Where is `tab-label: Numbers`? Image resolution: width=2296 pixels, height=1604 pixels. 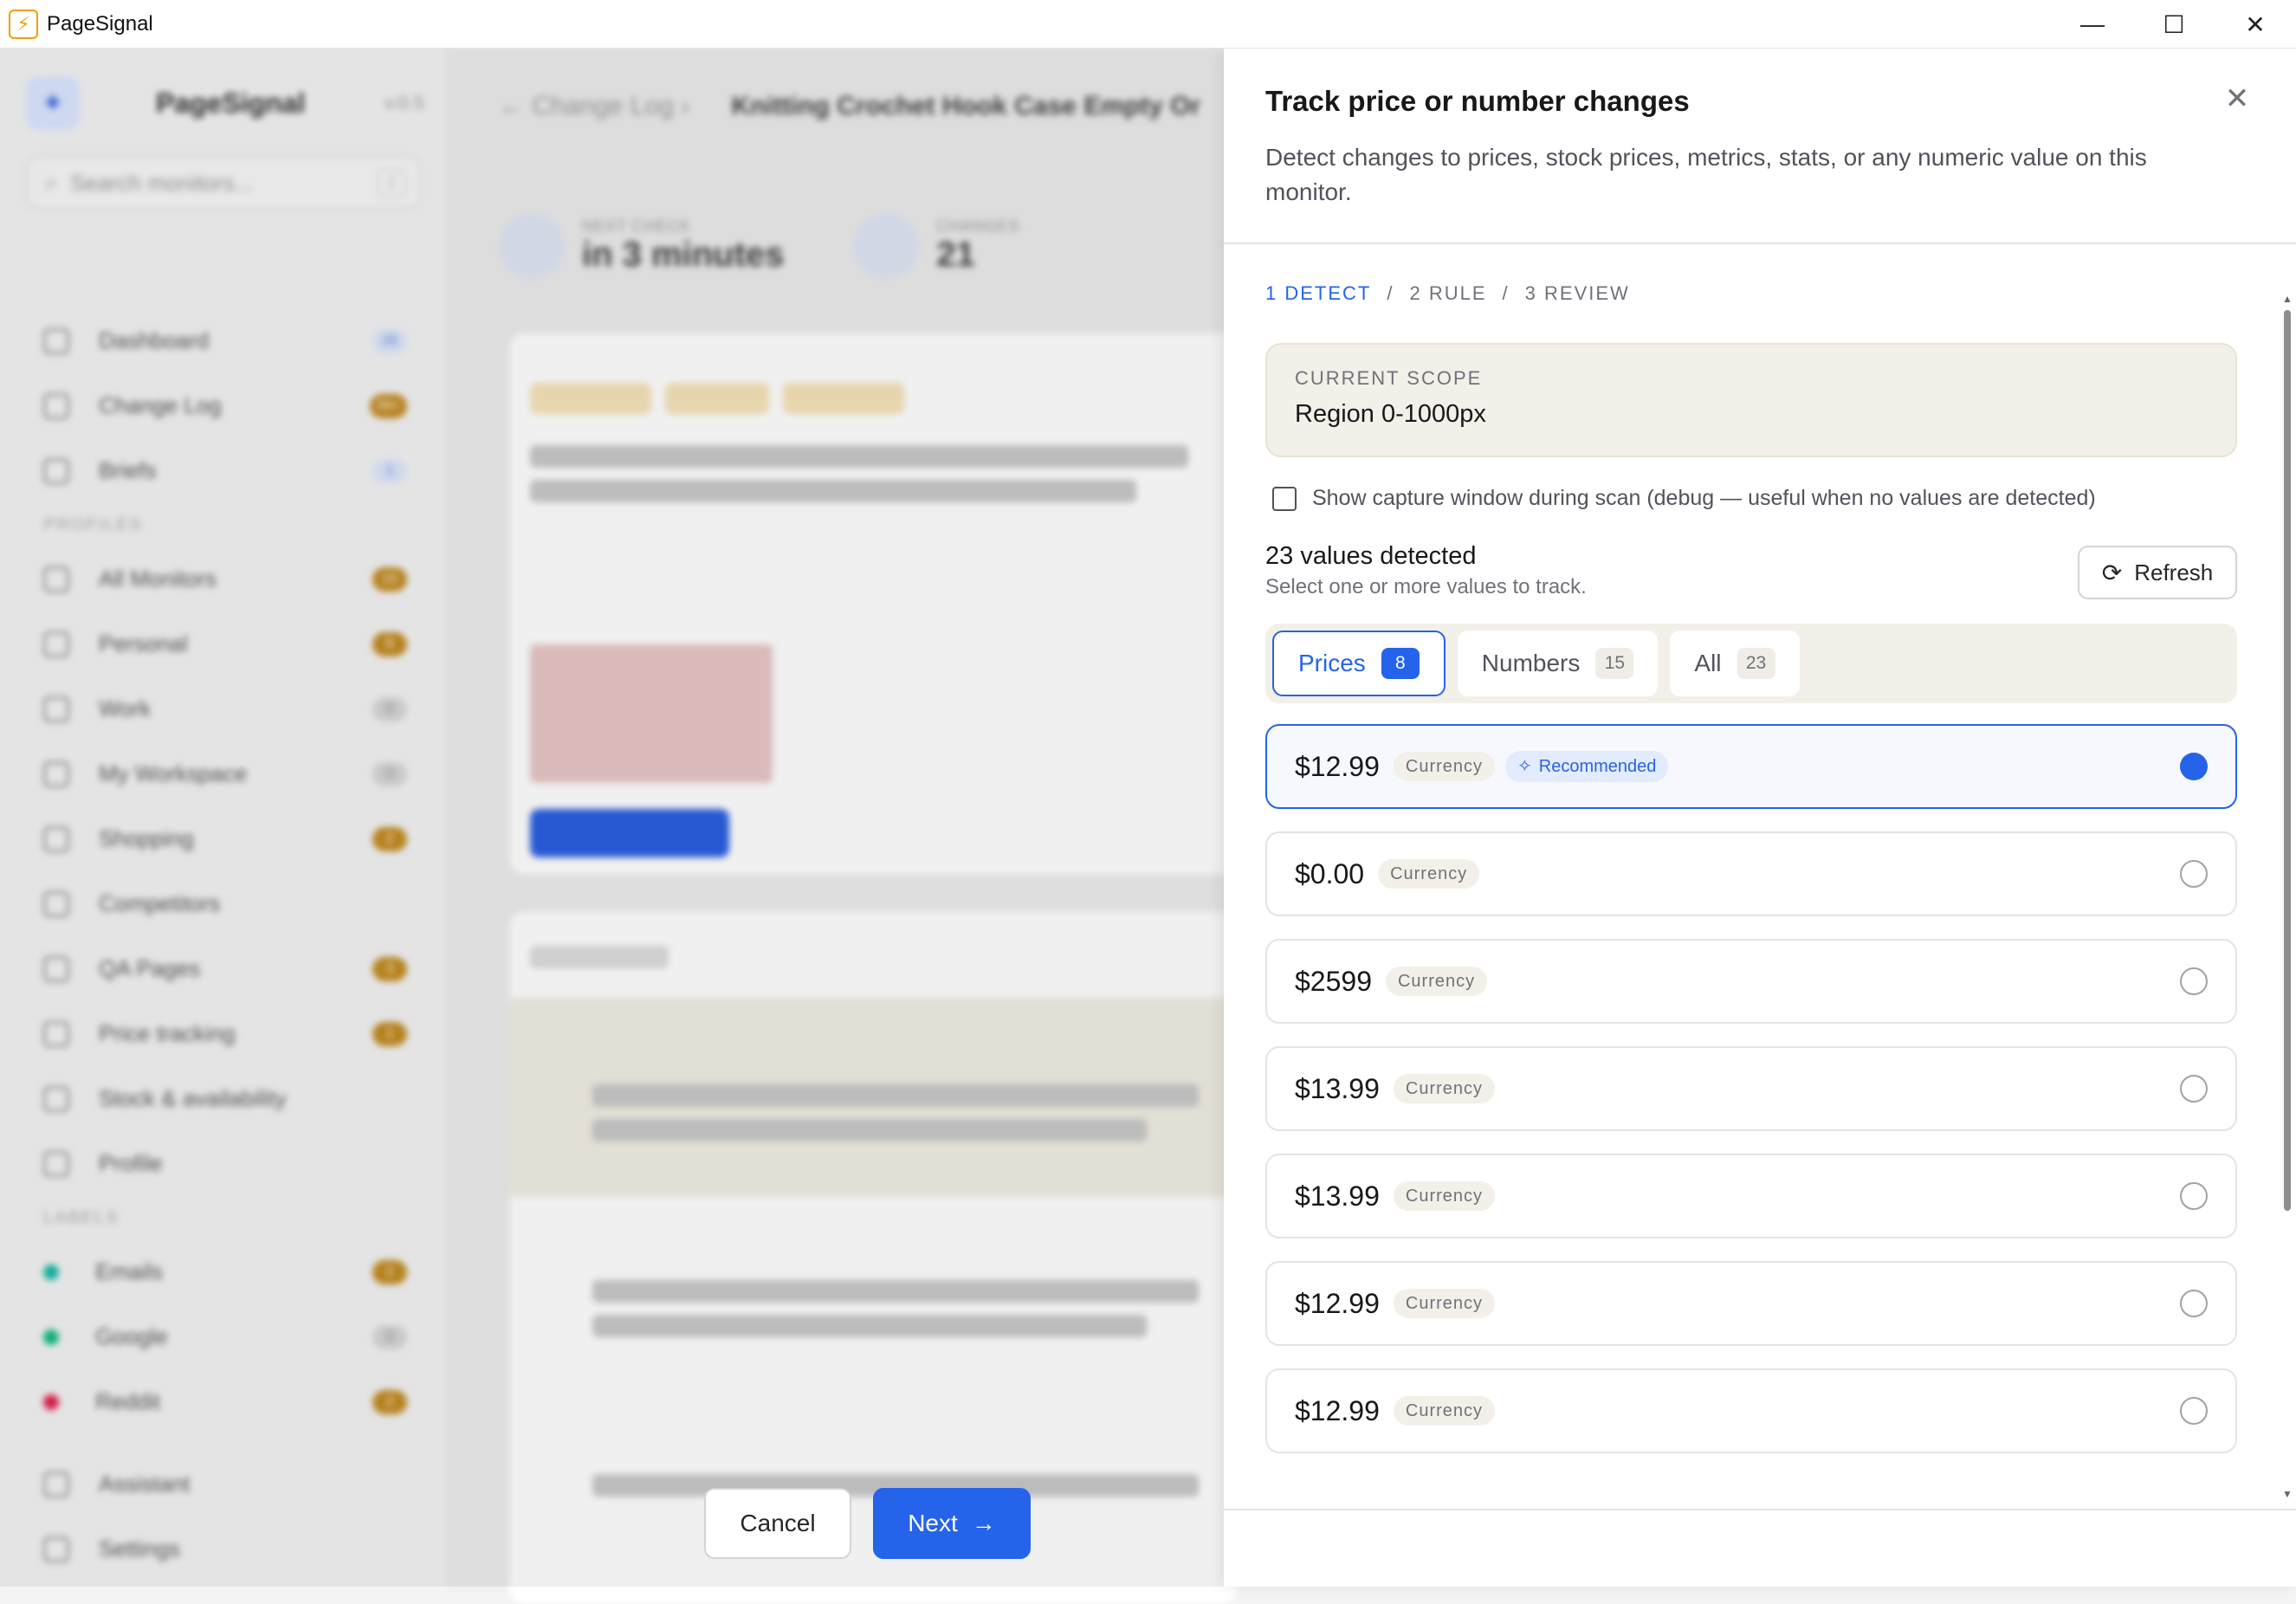
tab-label: Numbers is located at coordinates (1531, 663).